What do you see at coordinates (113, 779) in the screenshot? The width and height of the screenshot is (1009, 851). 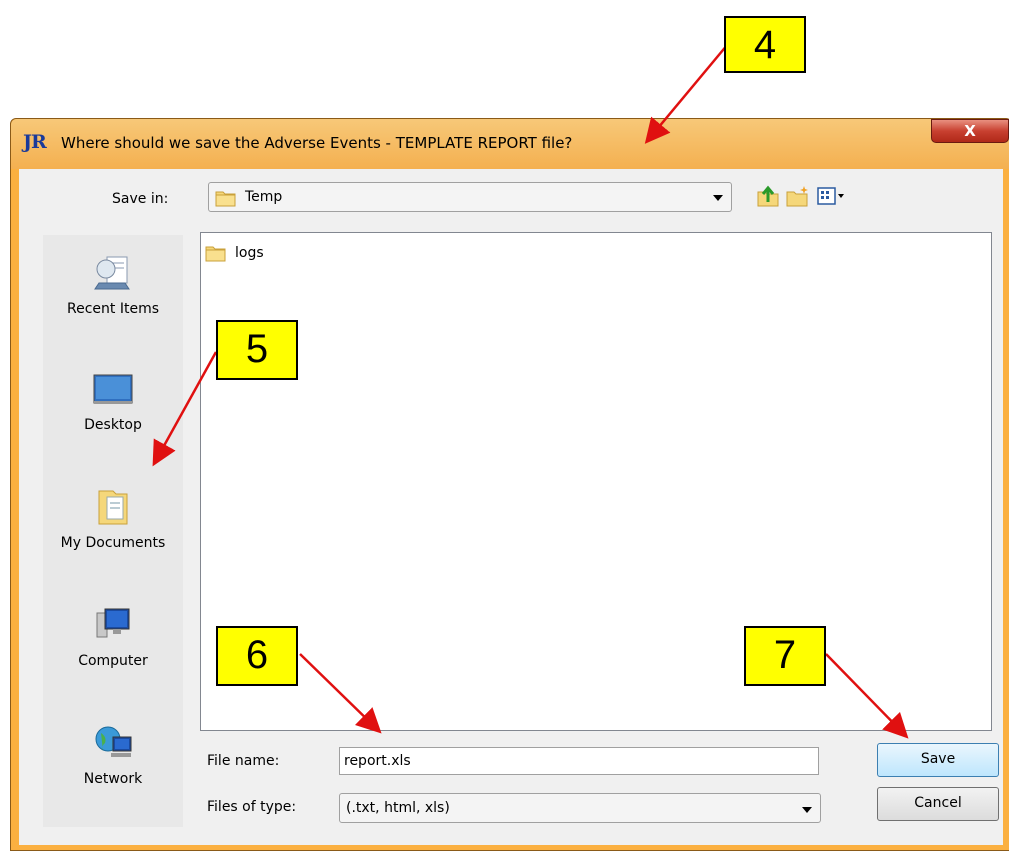 I see `place-label: Network` at bounding box center [113, 779].